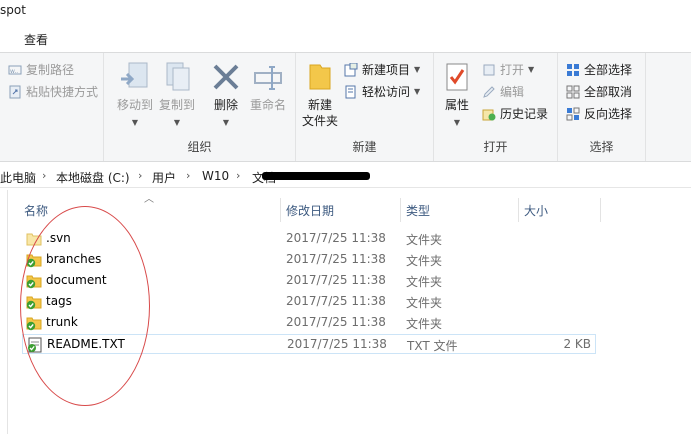 This screenshot has height=434, width=691. What do you see at coordinates (18, 177) in the screenshot?
I see `breadcrumb-this-pc: 此电脑` at bounding box center [18, 177].